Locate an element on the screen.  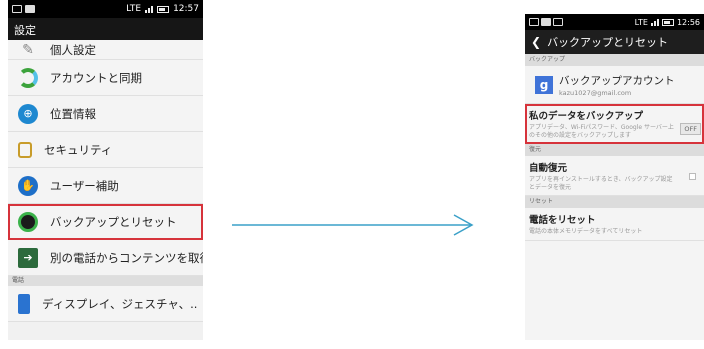
location-icon: ⊕ is located at coordinates (28, 113).